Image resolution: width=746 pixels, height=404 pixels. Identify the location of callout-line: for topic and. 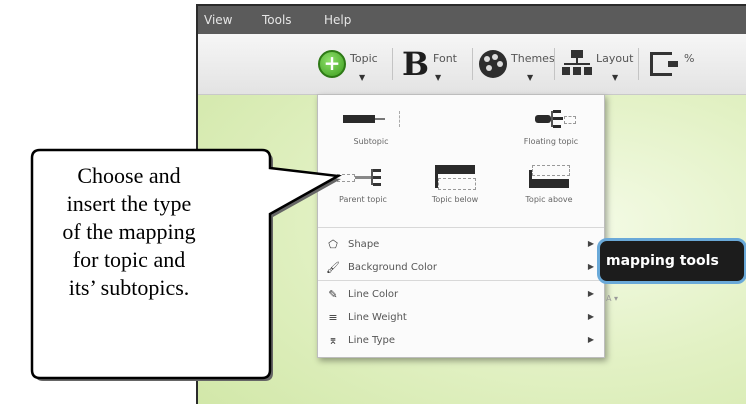
(129, 259).